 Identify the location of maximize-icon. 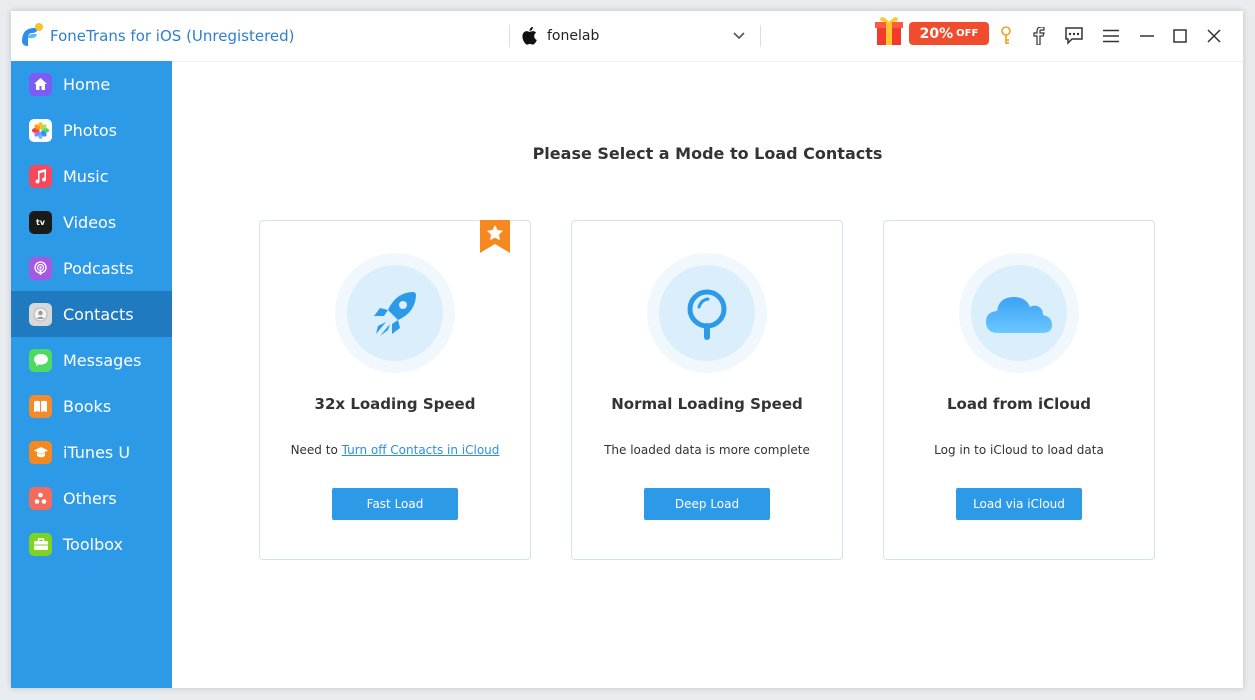
(1180, 36).